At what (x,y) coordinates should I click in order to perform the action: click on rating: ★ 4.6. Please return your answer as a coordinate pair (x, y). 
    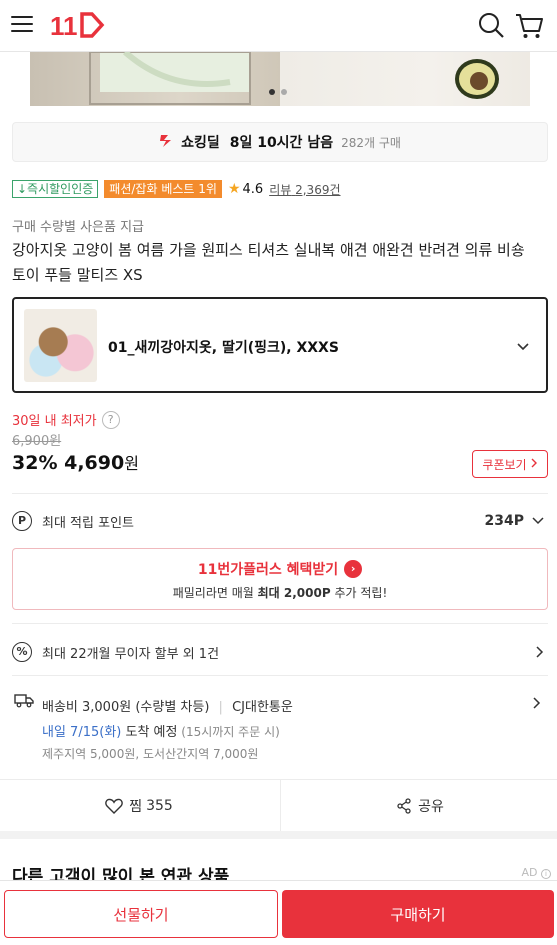
    Looking at the image, I should click on (245, 189).